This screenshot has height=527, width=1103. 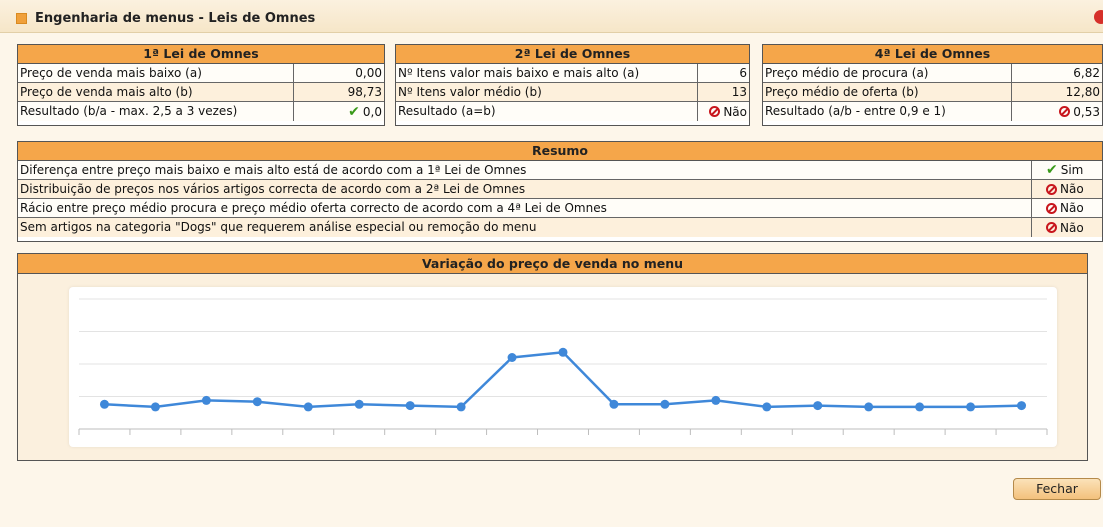 What do you see at coordinates (372, 111) in the screenshot?
I see `law1-value-text: 0,0` at bounding box center [372, 111].